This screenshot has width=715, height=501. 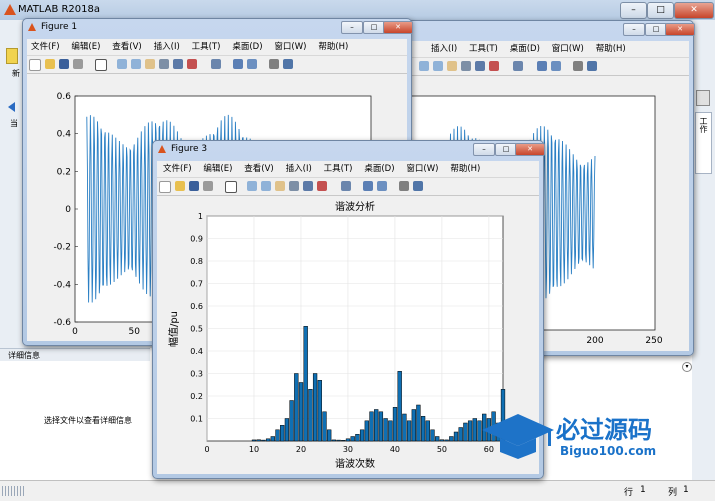 I want to click on fig2-brush-icon, so click(x=494, y=66).